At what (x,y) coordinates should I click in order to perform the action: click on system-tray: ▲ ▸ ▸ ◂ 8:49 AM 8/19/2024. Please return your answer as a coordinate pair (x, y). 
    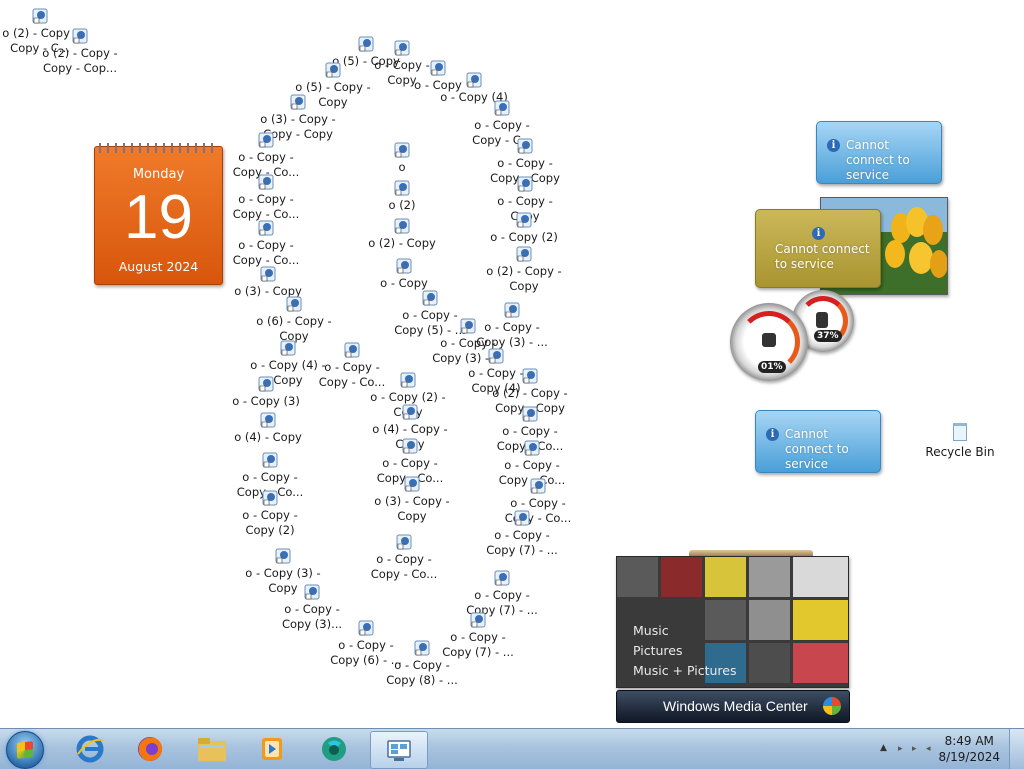
    Looking at the image, I should click on (944, 749).